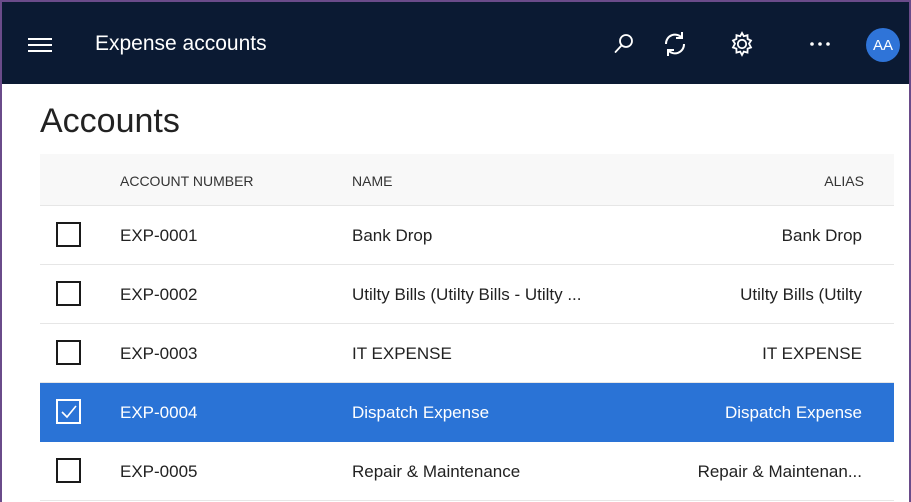  I want to click on table-row: EXP-0003 IT EXPENSE IT EXPENSE, so click(467, 353).